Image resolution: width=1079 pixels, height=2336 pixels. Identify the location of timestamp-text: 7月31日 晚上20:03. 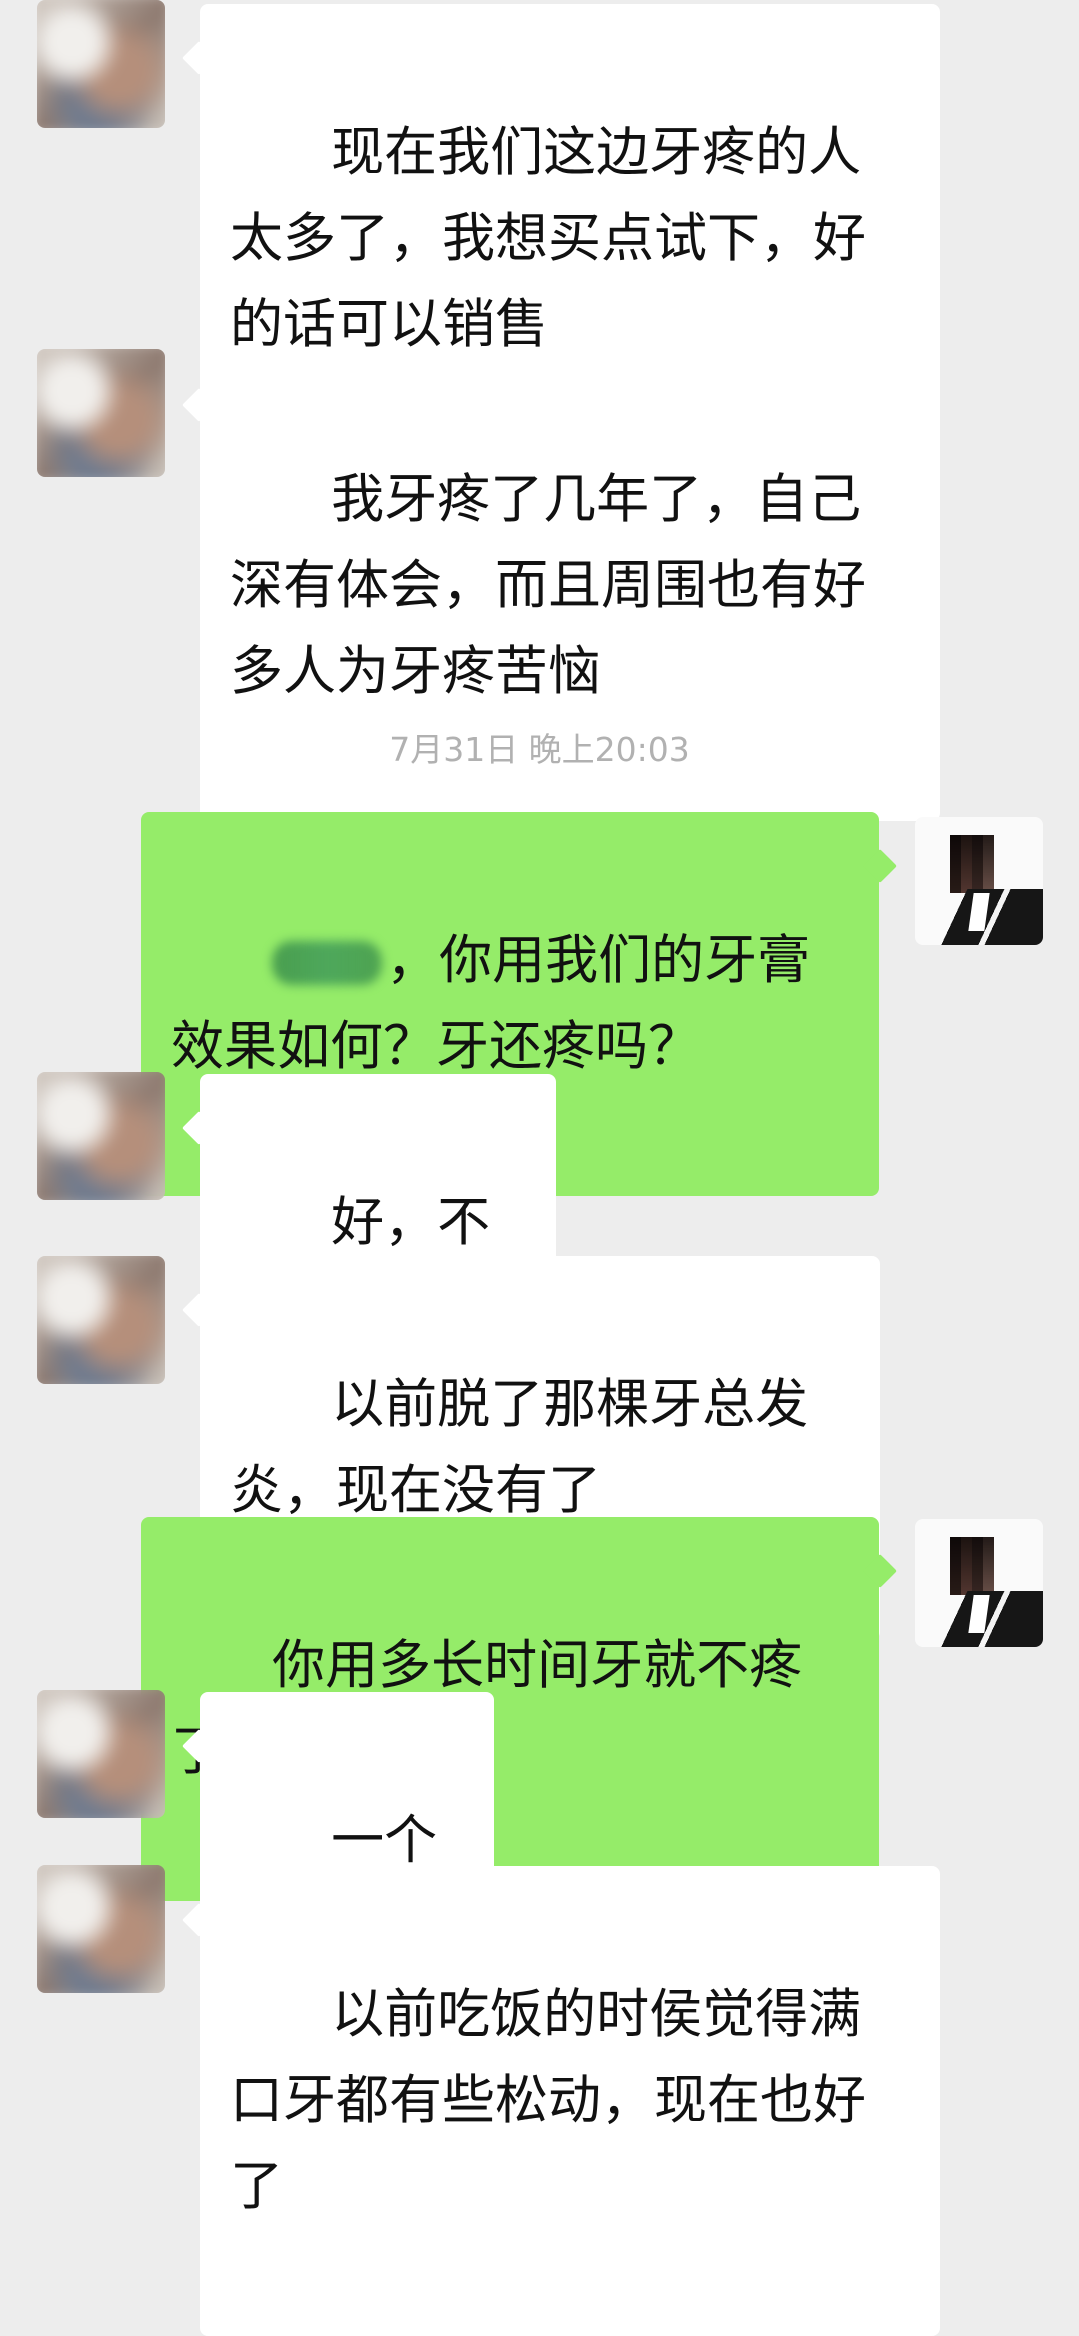
(539, 749).